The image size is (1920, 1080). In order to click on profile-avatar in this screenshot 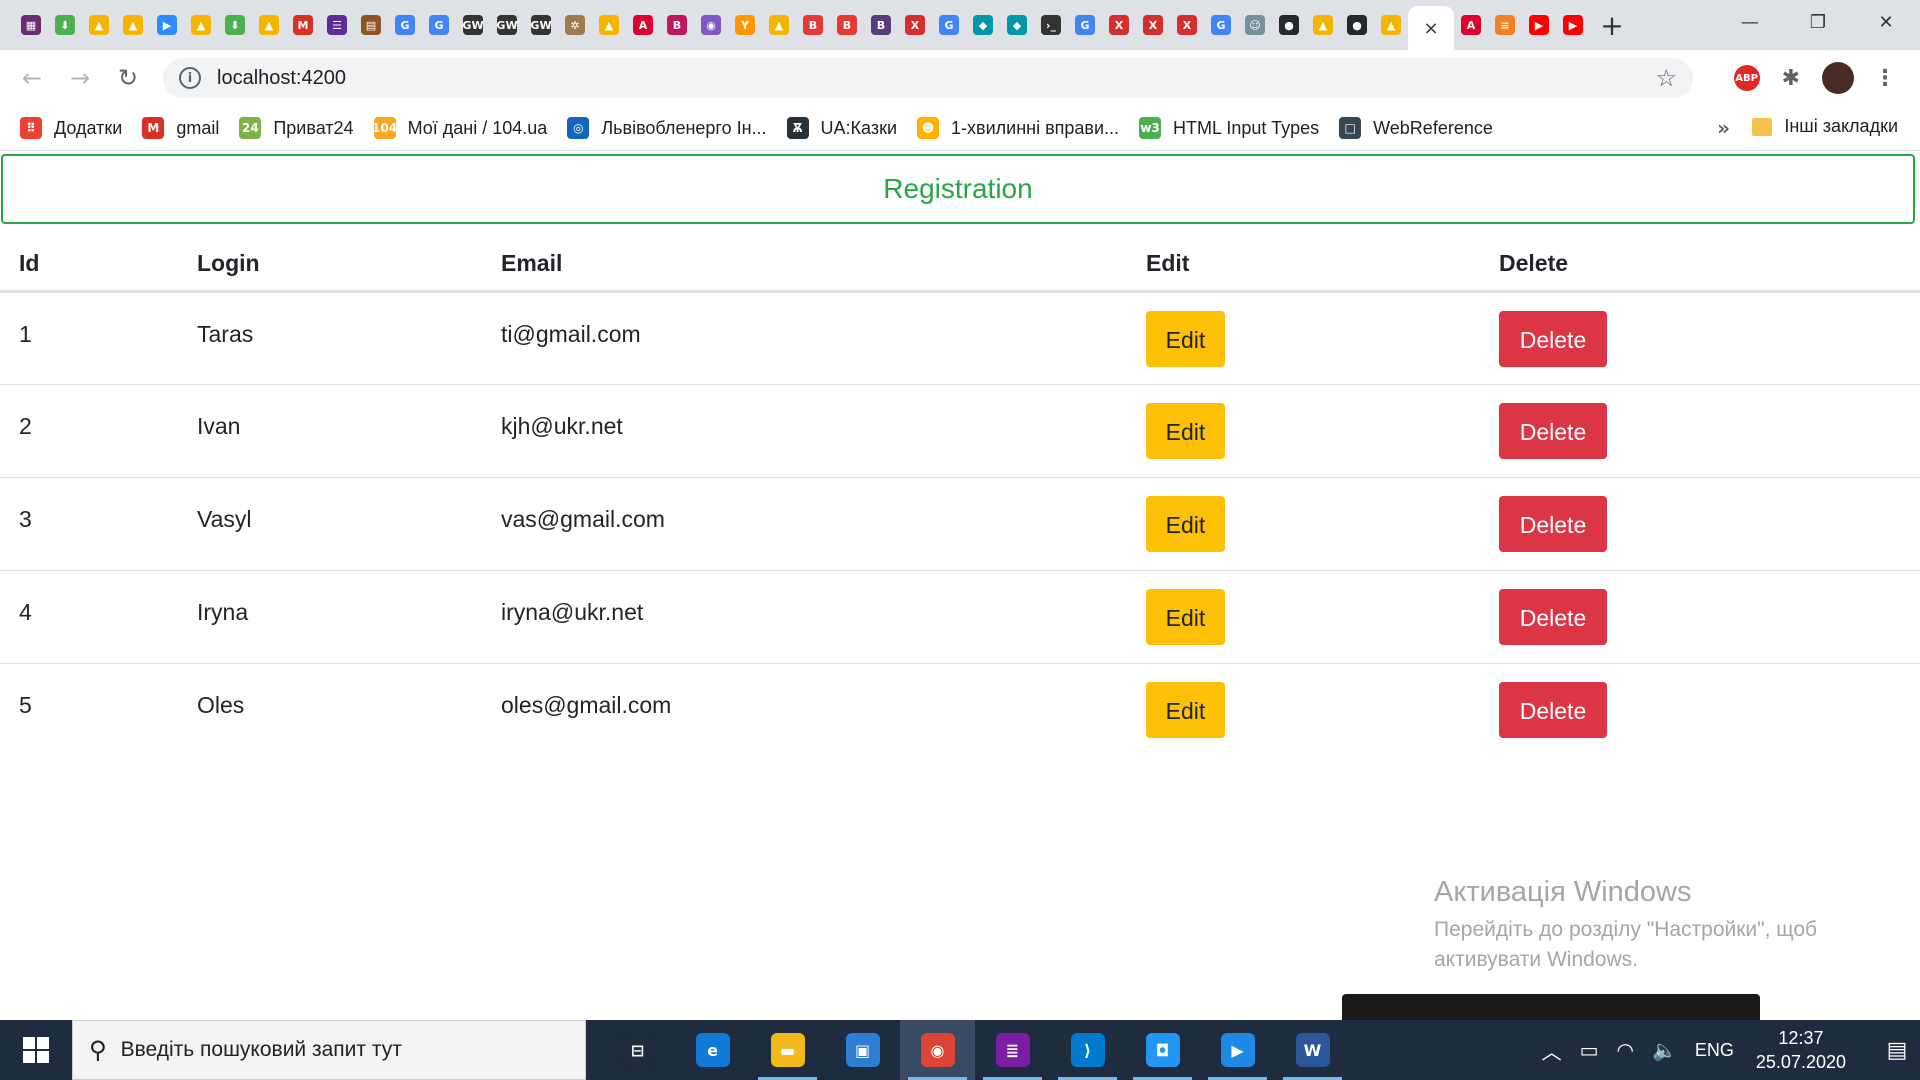, I will do `click(1838, 78)`.